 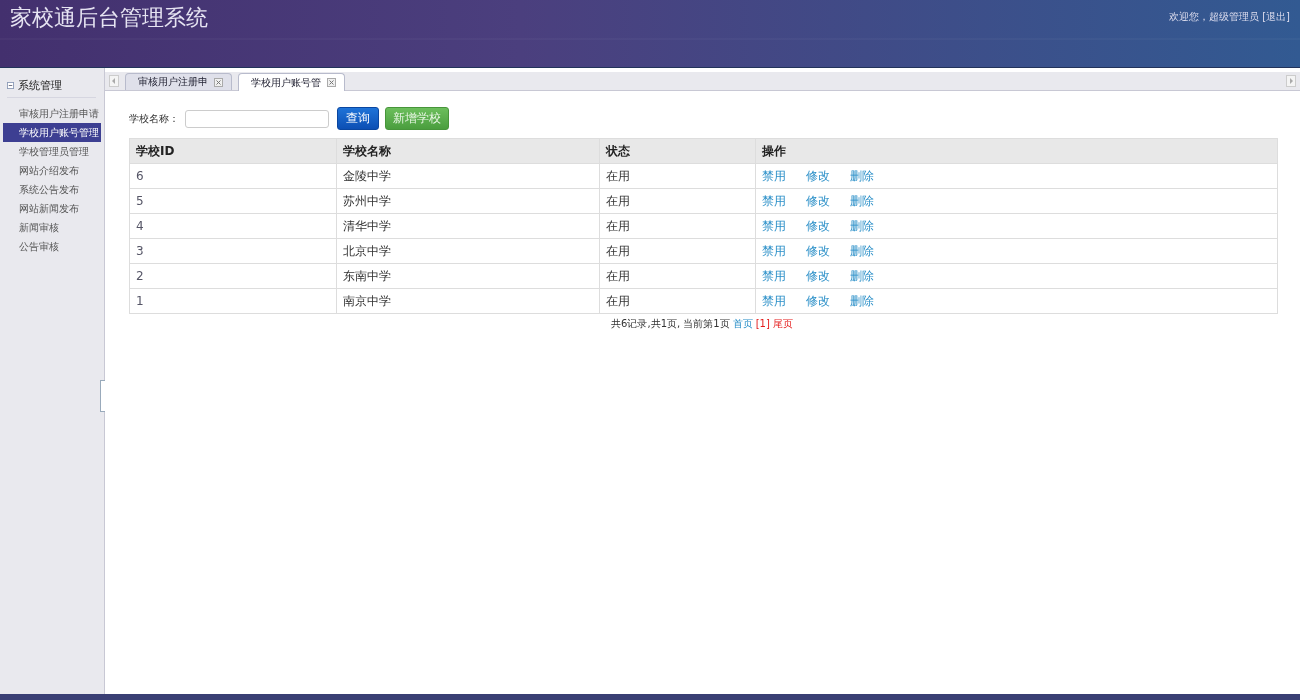 What do you see at coordinates (52, 208) in the screenshot?
I see `sidebar-item: 网站新闻发布` at bounding box center [52, 208].